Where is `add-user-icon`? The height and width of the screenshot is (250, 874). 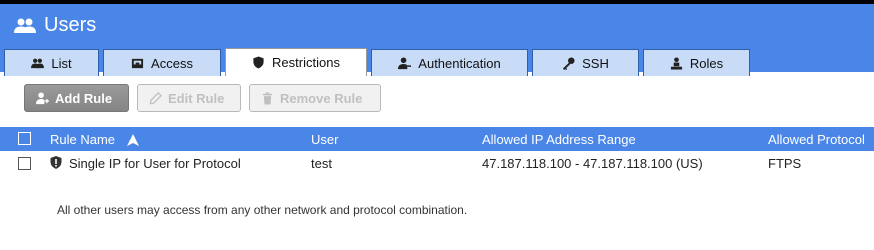 add-user-icon is located at coordinates (42, 97).